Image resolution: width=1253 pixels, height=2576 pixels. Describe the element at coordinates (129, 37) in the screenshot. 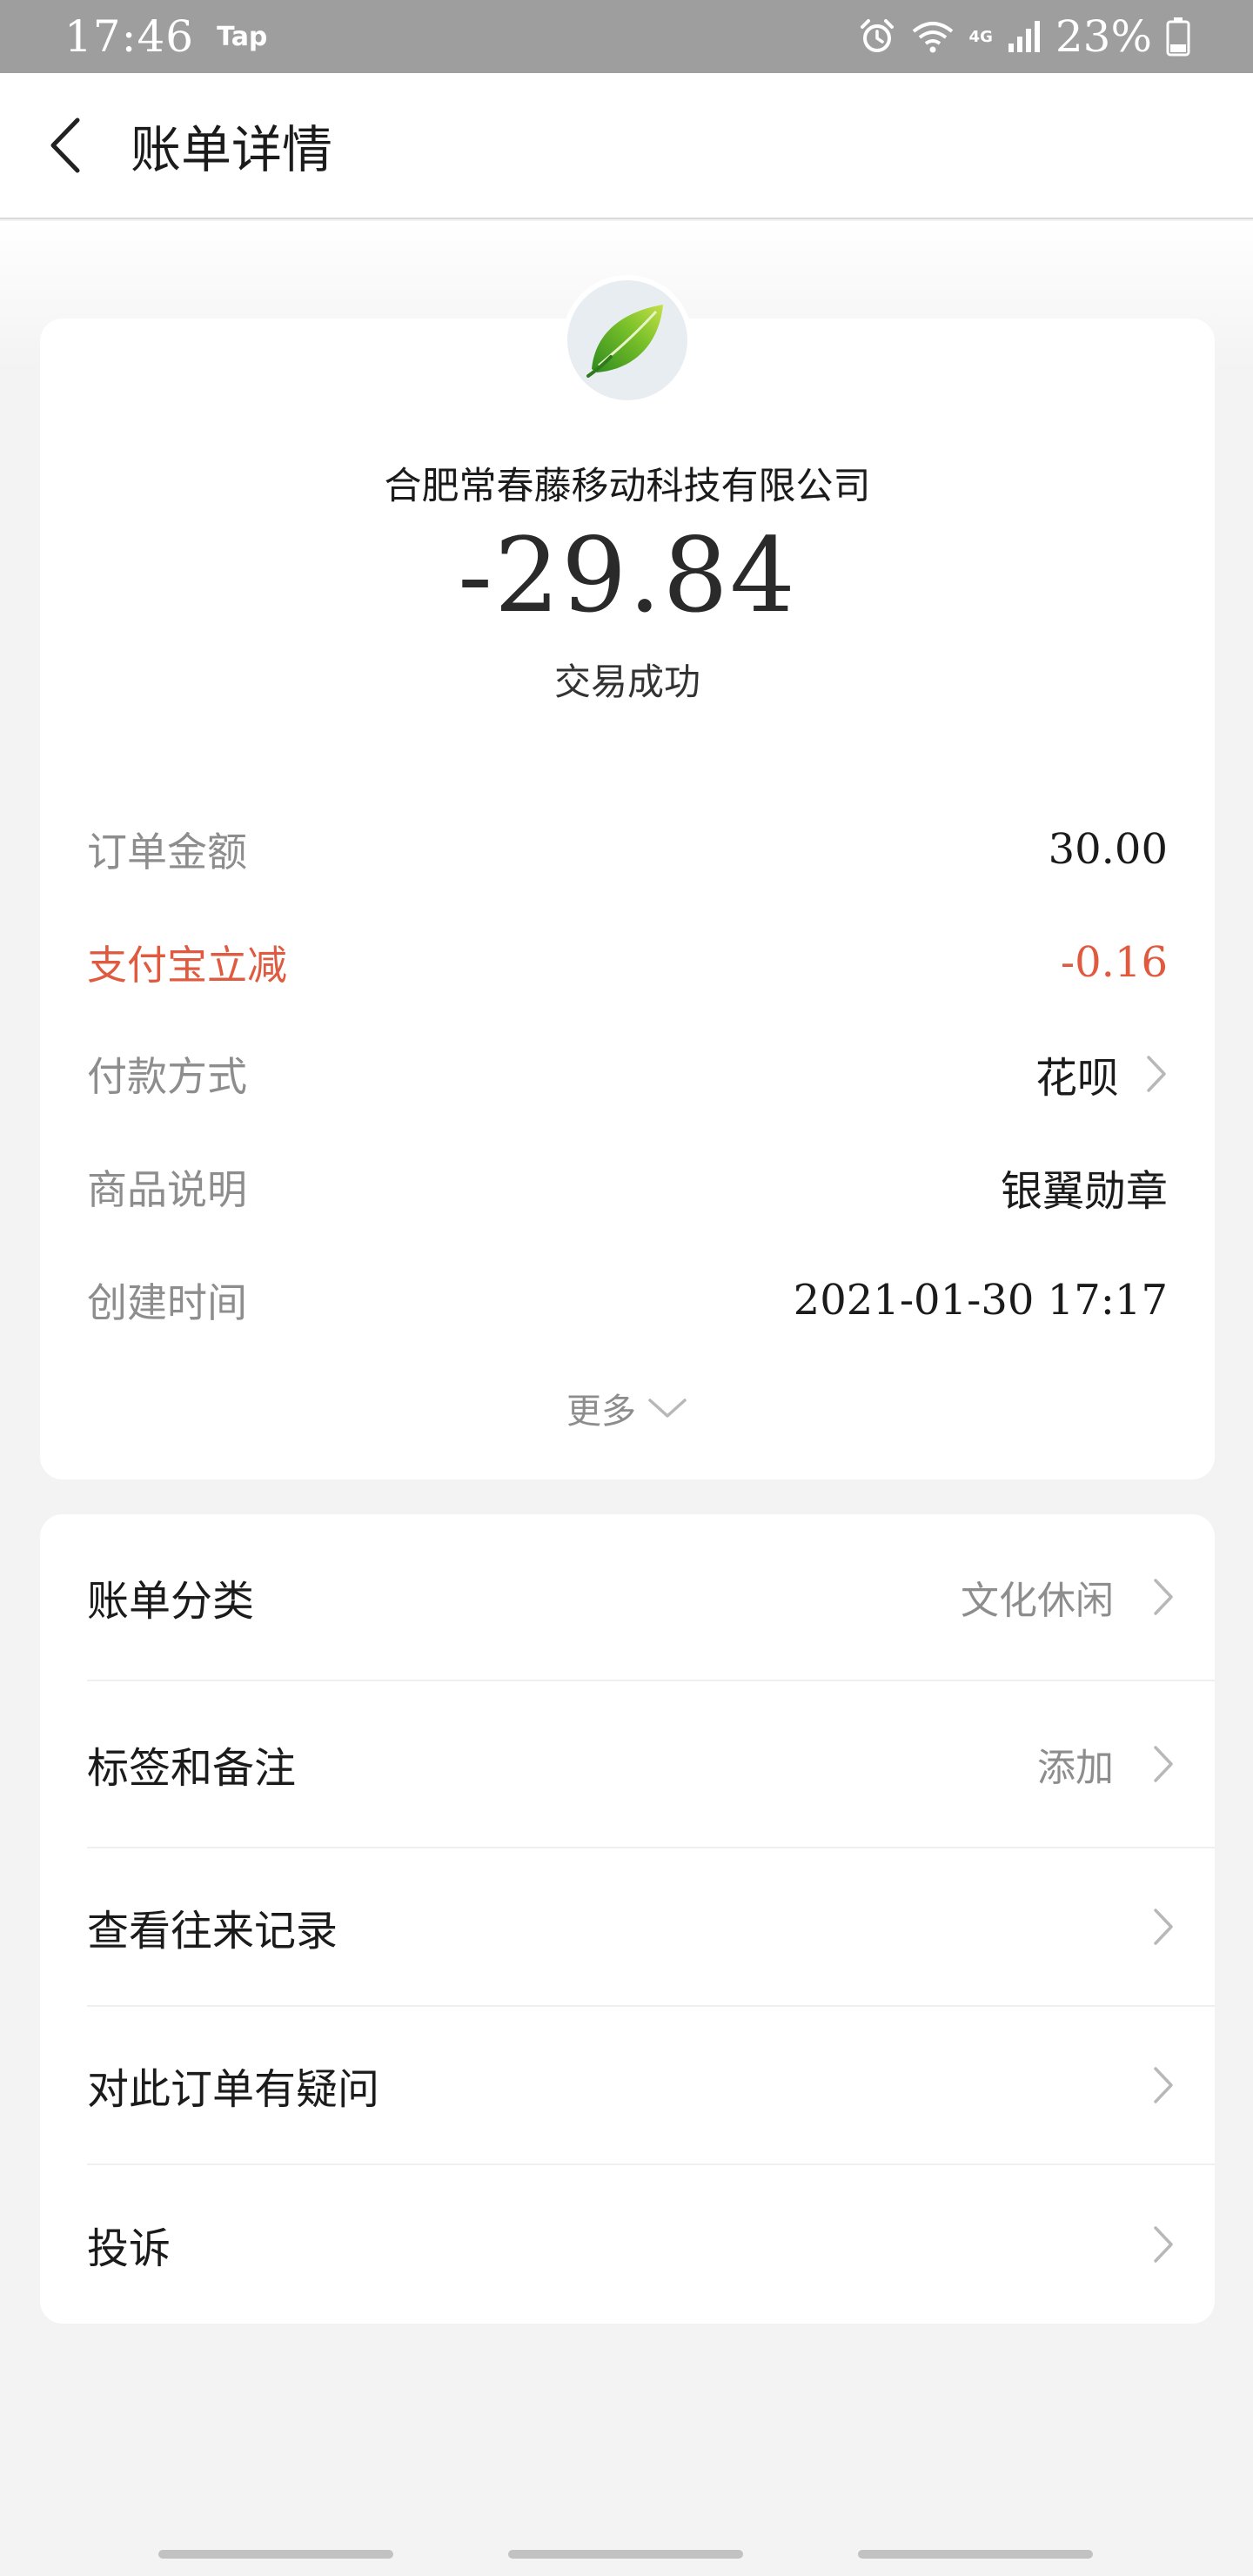

I see `status-time: 17:46` at that location.